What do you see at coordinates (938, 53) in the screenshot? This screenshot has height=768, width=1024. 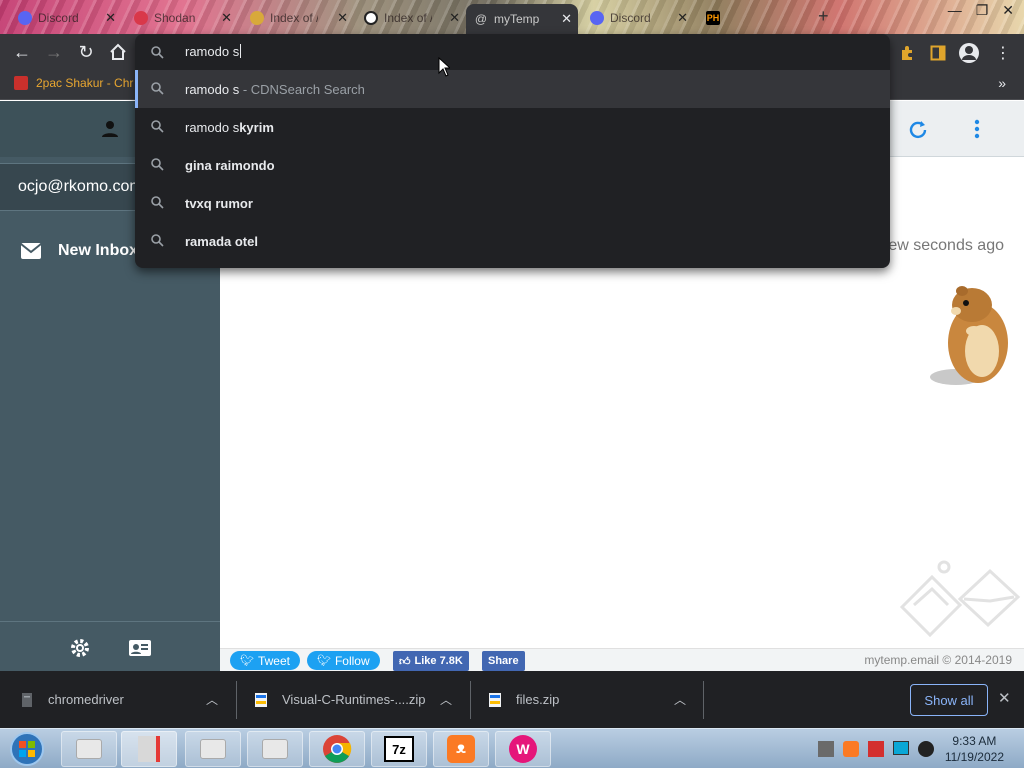 I see `sidepanel-icon` at bounding box center [938, 53].